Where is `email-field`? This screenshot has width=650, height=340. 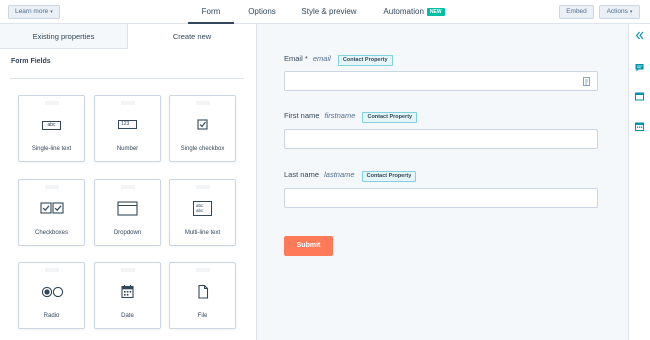
email-field is located at coordinates (441, 81).